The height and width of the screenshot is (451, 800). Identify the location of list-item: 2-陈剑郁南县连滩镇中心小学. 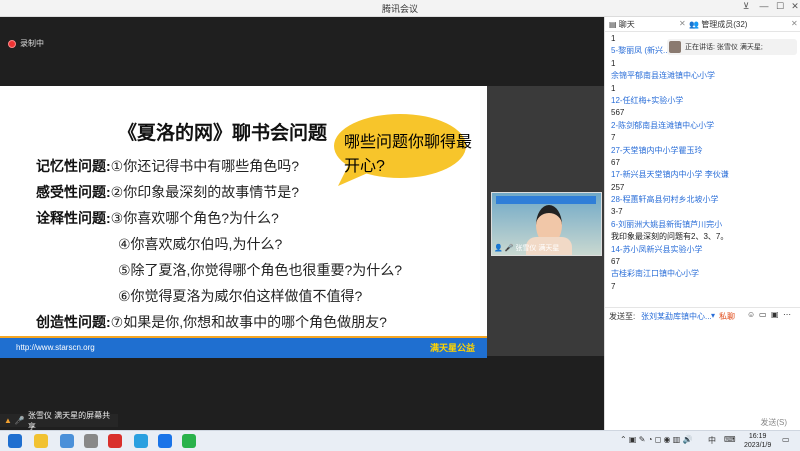
(704, 126).